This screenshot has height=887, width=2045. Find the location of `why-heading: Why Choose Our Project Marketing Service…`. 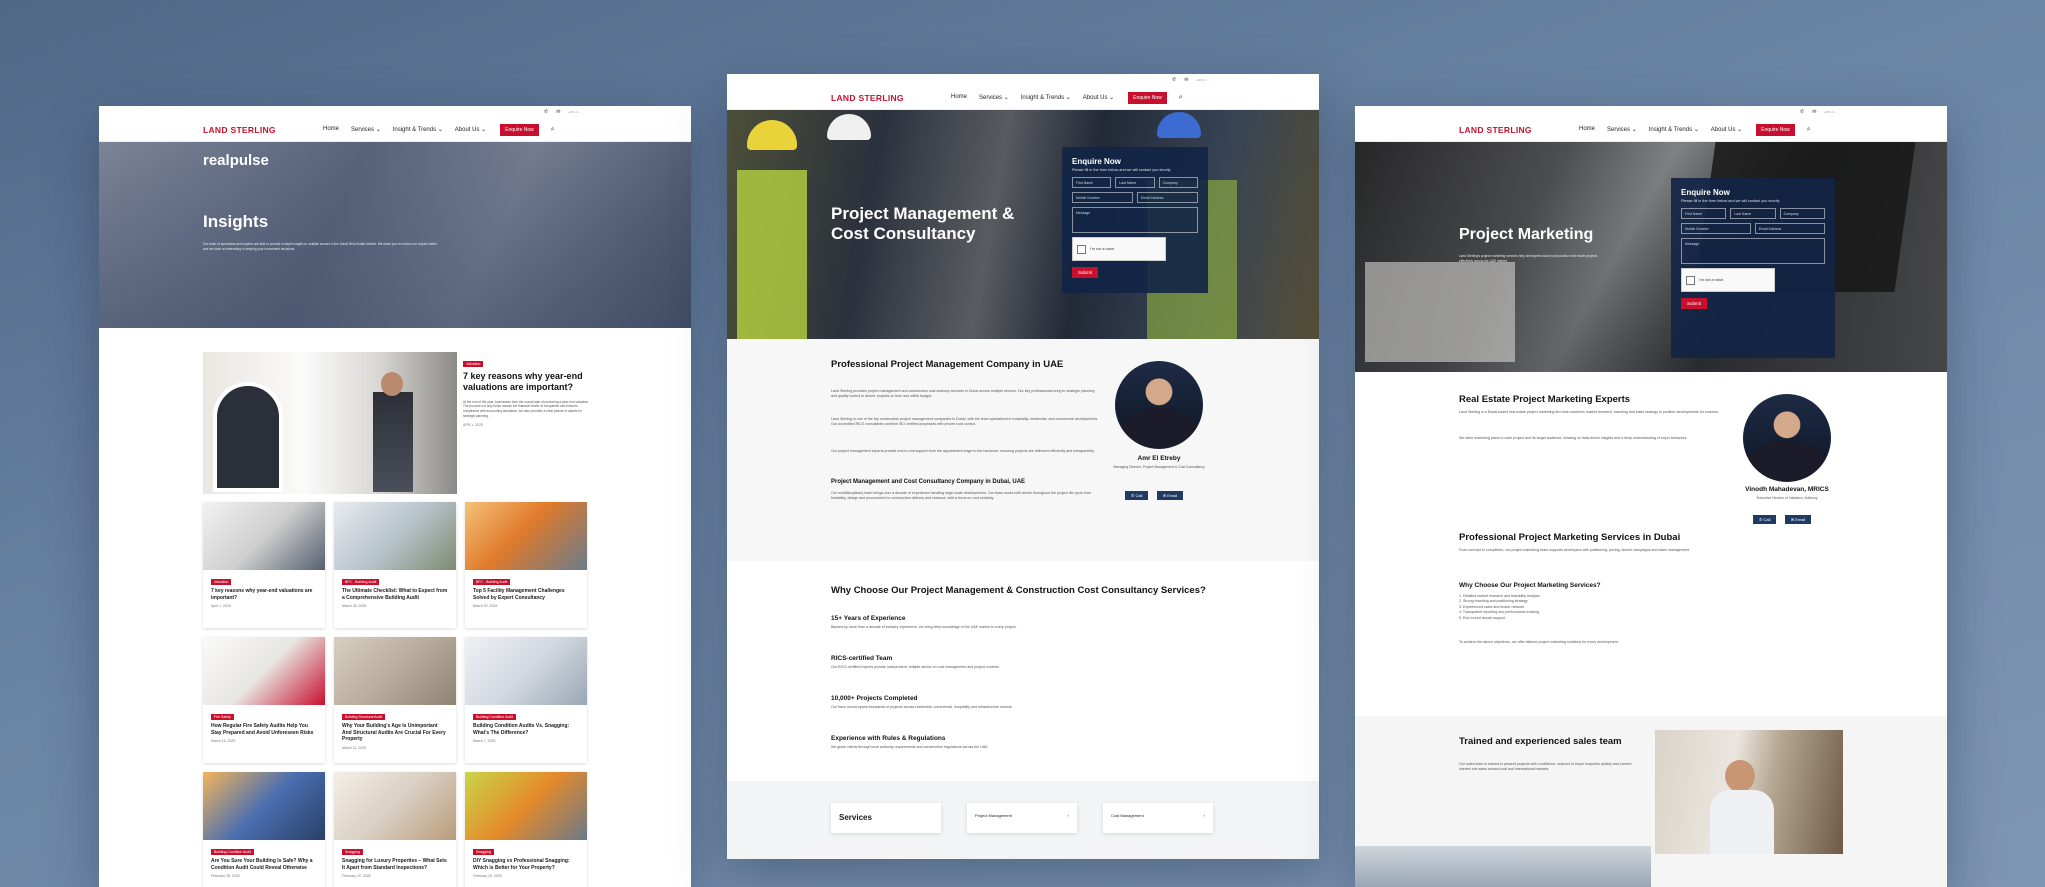

why-heading: Why Choose Our Project Marketing Service… is located at coordinates (1530, 585).